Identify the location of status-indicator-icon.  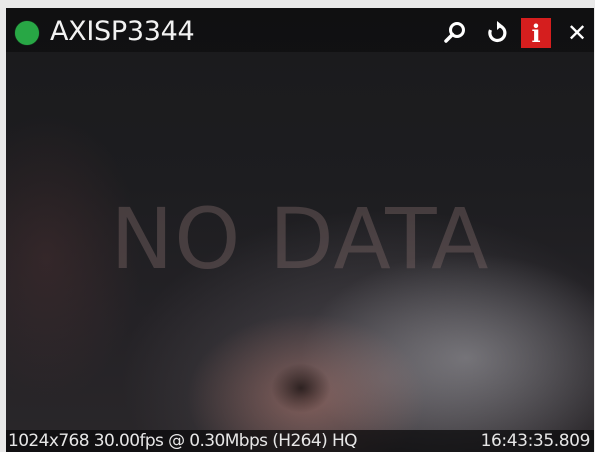
(27, 33).